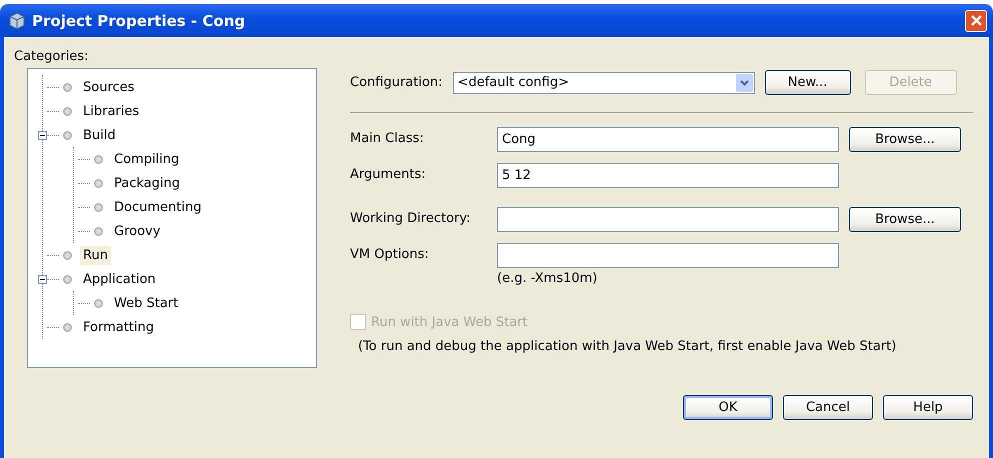 The width and height of the screenshot is (993, 458). Describe the element at coordinates (147, 183) in the screenshot. I see `category-item: Packaging` at that location.